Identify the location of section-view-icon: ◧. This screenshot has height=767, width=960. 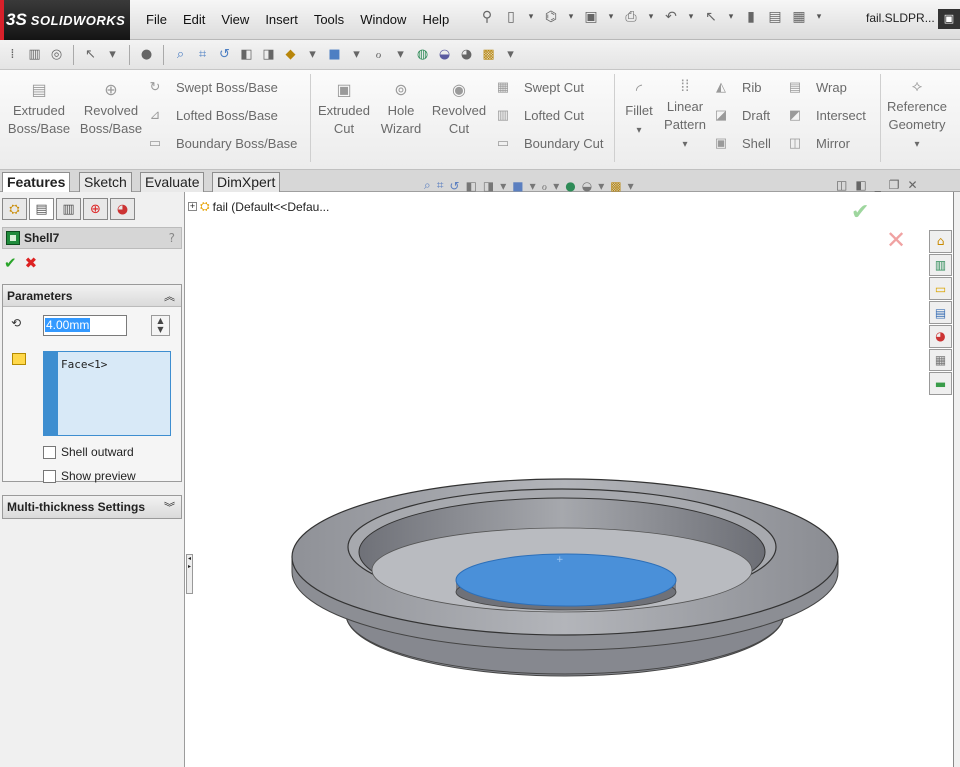
(246, 54).